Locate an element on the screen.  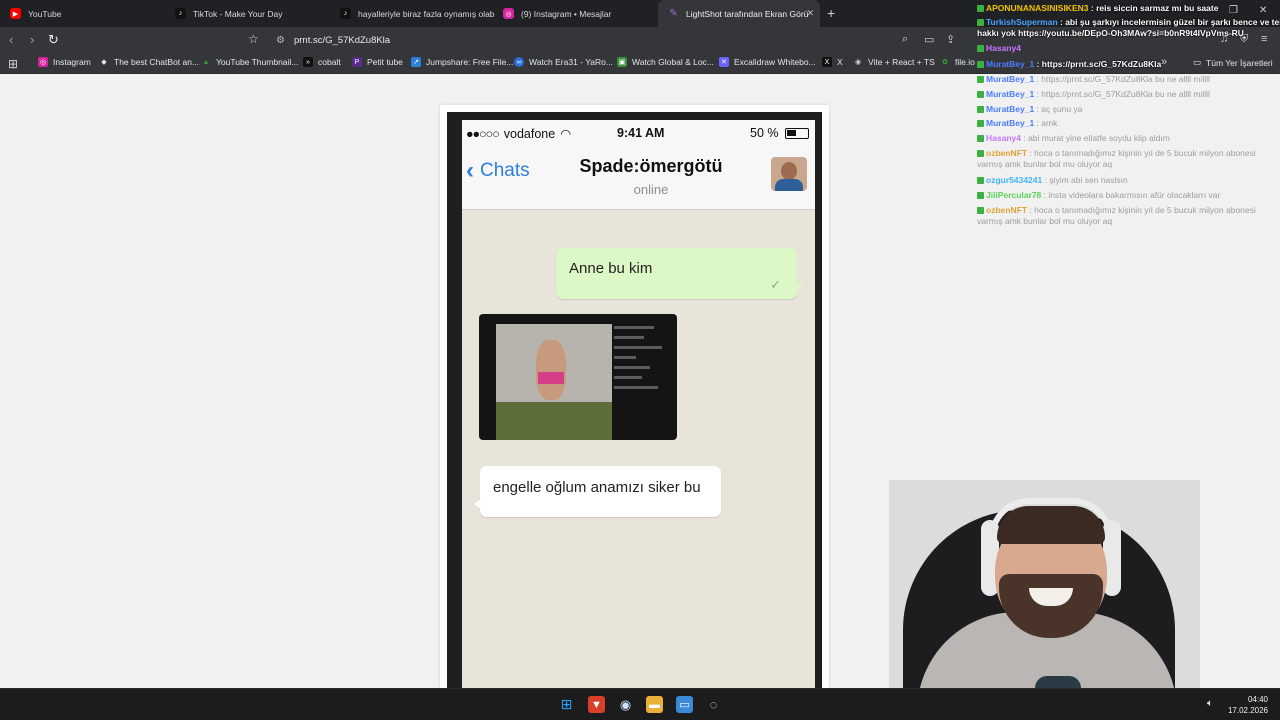
bookmark-item: » cobalt is located at coordinates (322, 62).